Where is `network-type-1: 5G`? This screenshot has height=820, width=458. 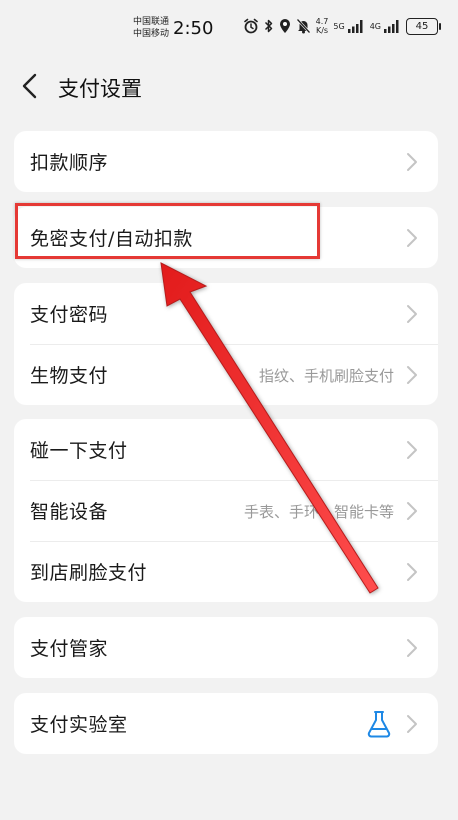
network-type-1: 5G is located at coordinates (339, 26).